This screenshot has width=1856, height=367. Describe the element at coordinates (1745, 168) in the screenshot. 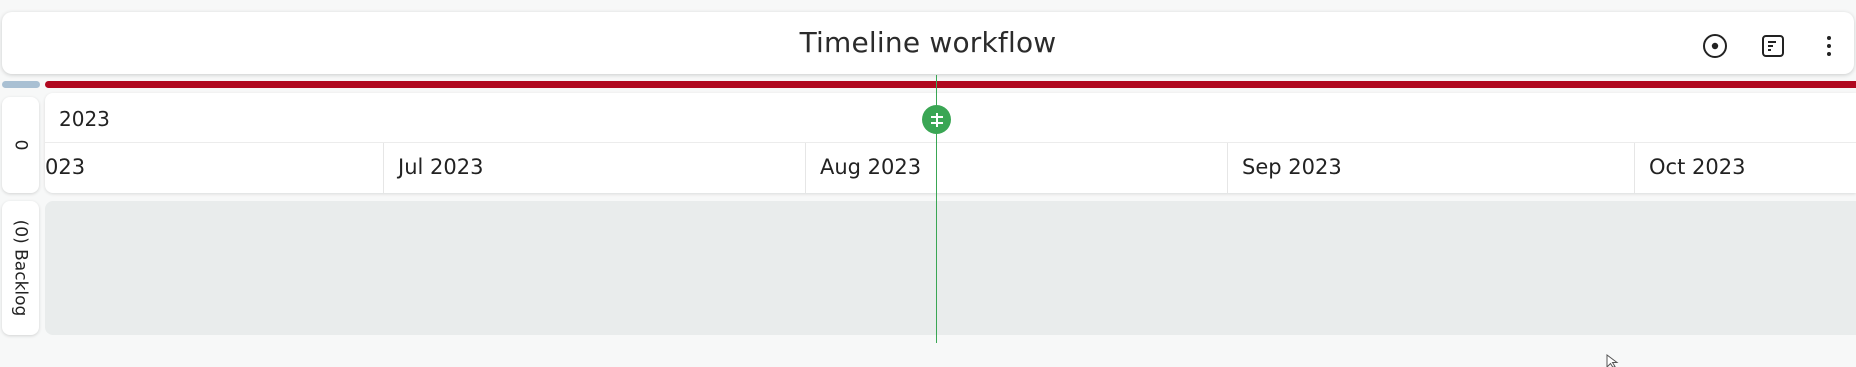

I see `month-cell: Oct 2023` at that location.